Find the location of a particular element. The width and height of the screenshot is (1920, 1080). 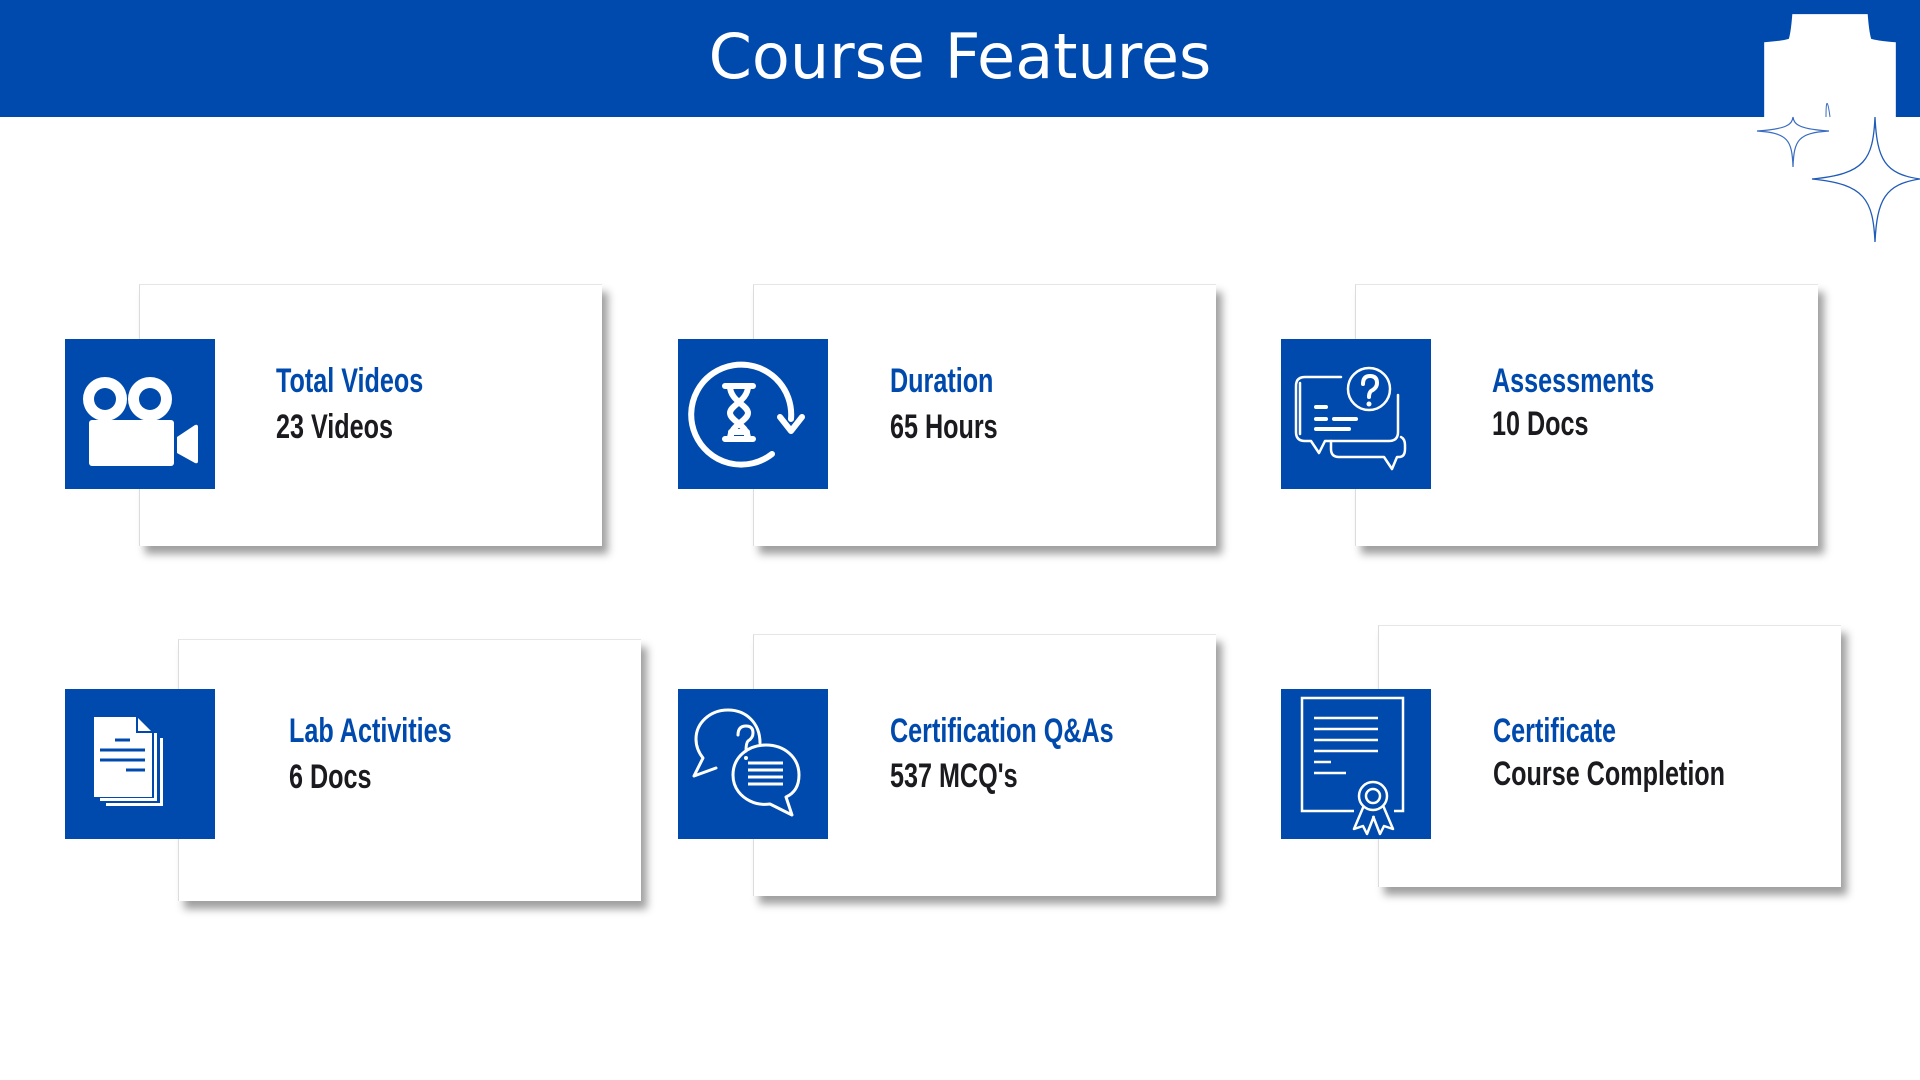

page-title: Course Features is located at coordinates (960, 56).